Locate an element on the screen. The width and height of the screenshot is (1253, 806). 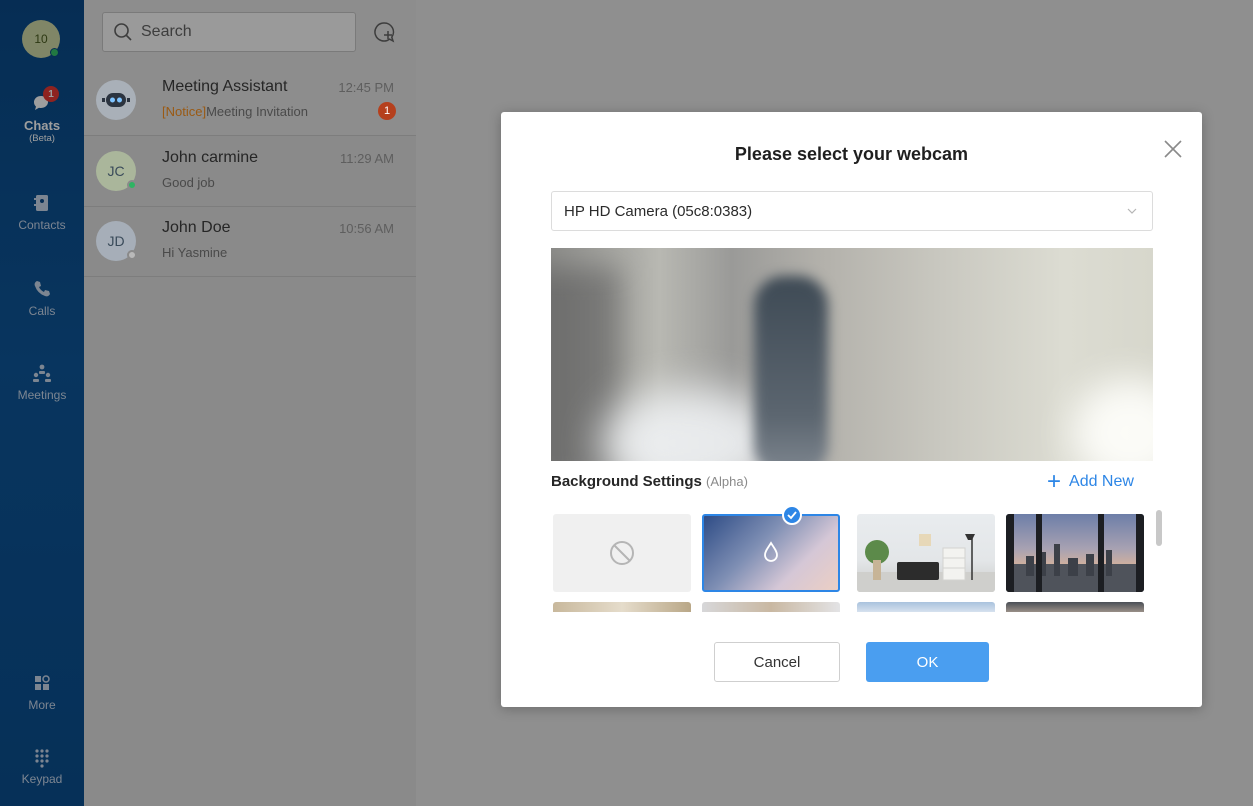
background-settings-title: Background Settings (Alpha) is located at coordinates (649, 481).